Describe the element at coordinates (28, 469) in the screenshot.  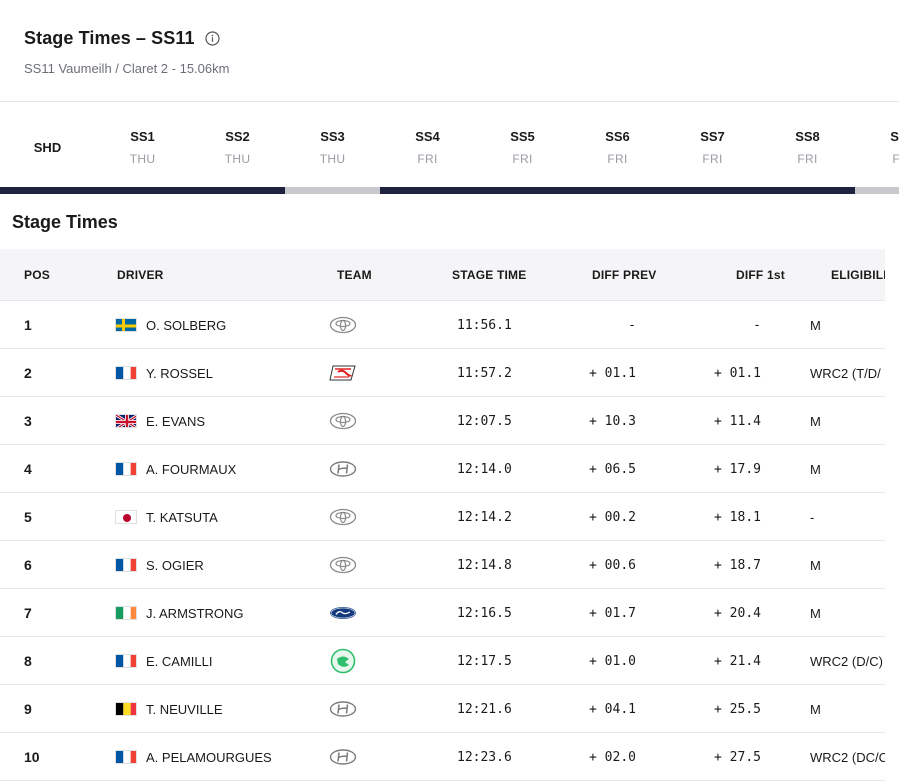
I see `position: 4` at that location.